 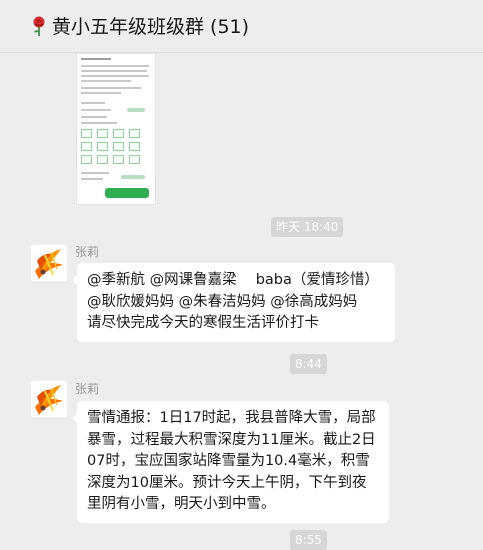 I want to click on rose-icon, so click(x=39, y=26).